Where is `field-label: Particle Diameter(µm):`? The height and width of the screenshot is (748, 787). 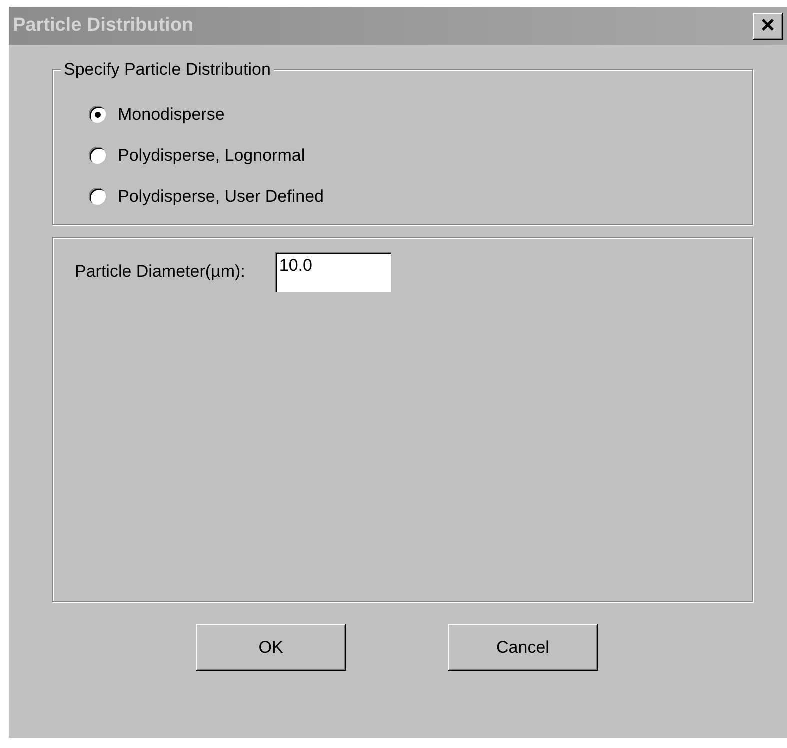
field-label: Particle Diameter(µm): is located at coordinates (160, 272).